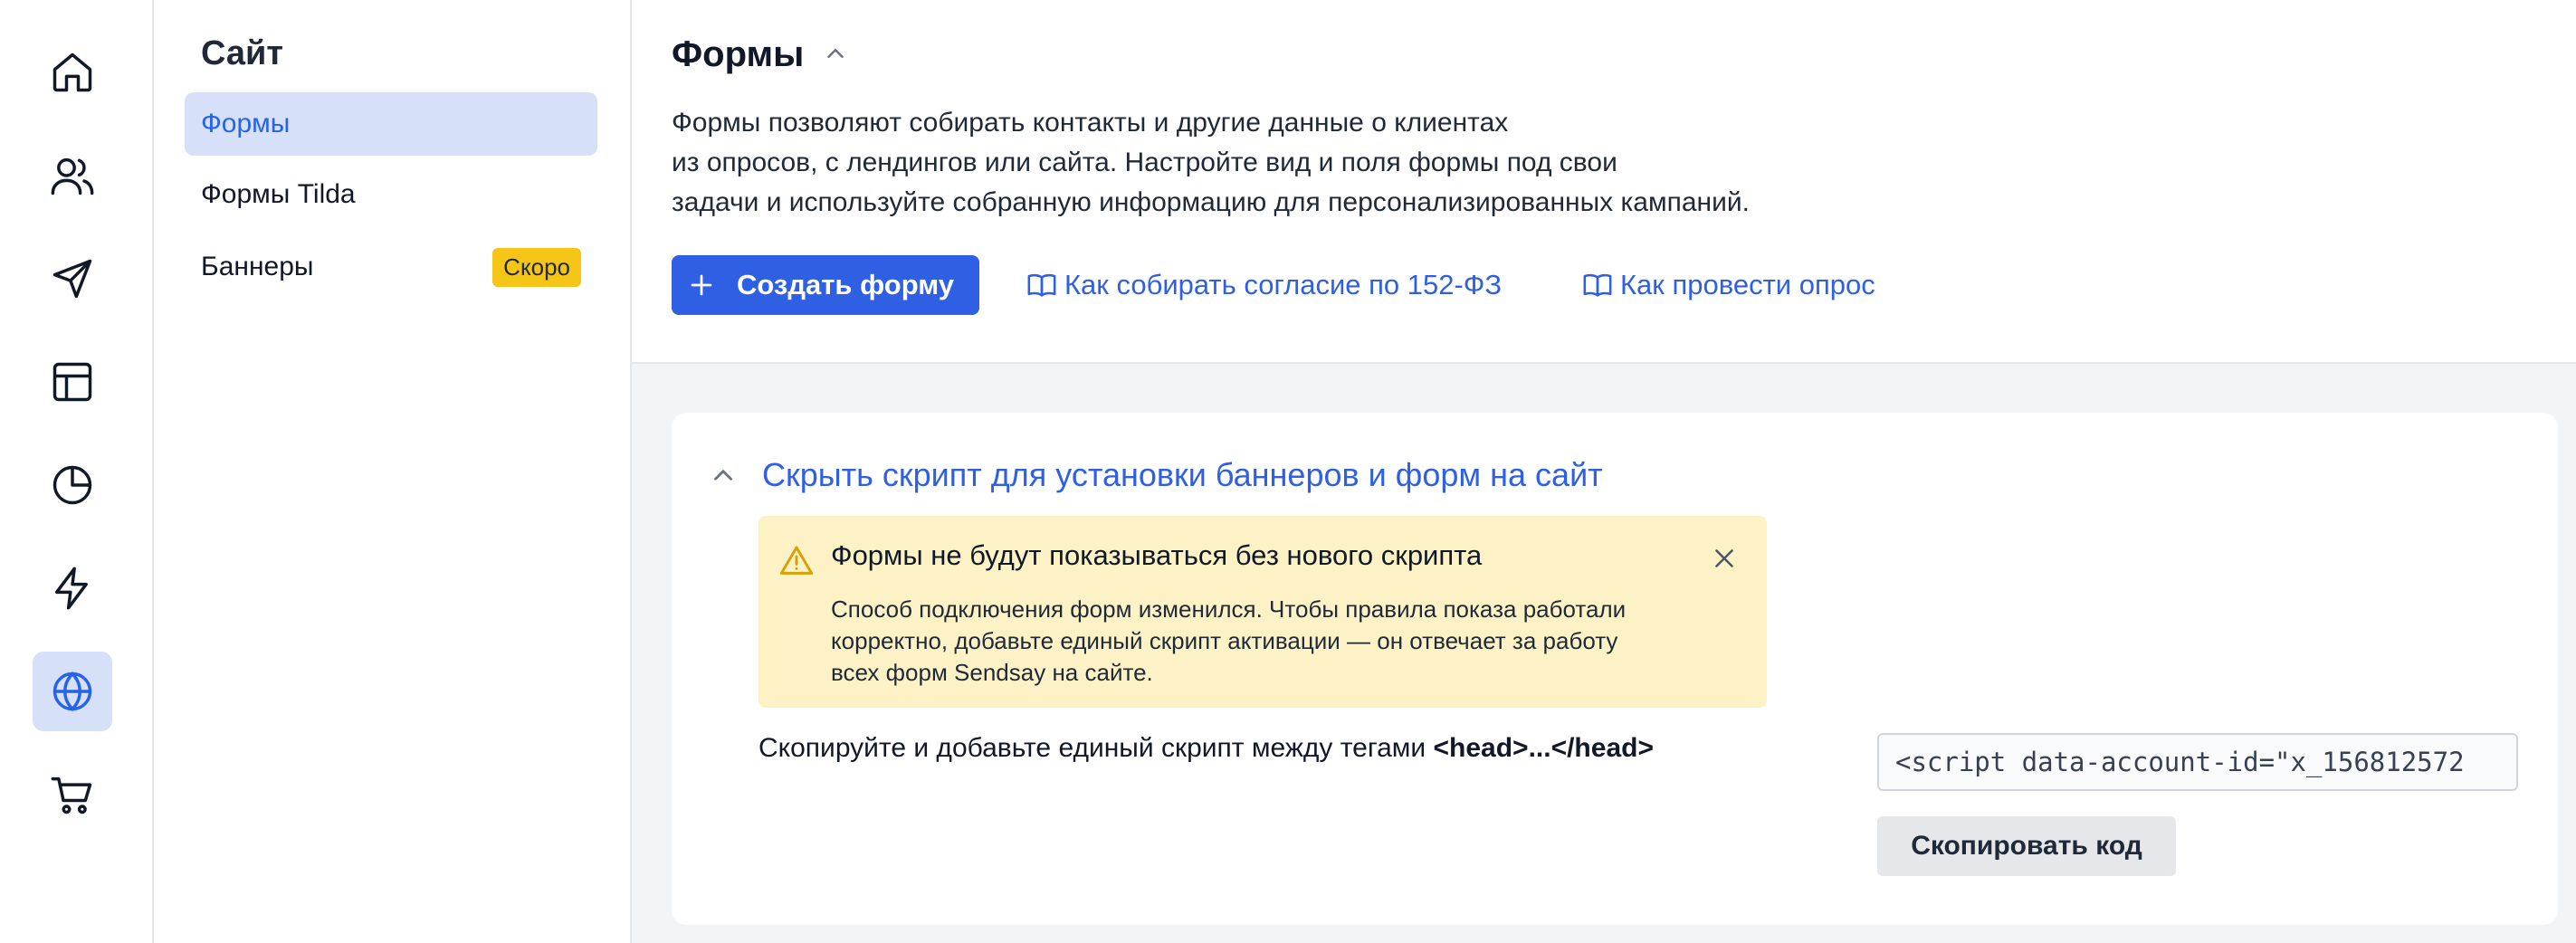  Describe the element at coordinates (1283, 284) in the screenshot. I see `link-label: Как собирать согласие по 152-ФЗ` at that location.